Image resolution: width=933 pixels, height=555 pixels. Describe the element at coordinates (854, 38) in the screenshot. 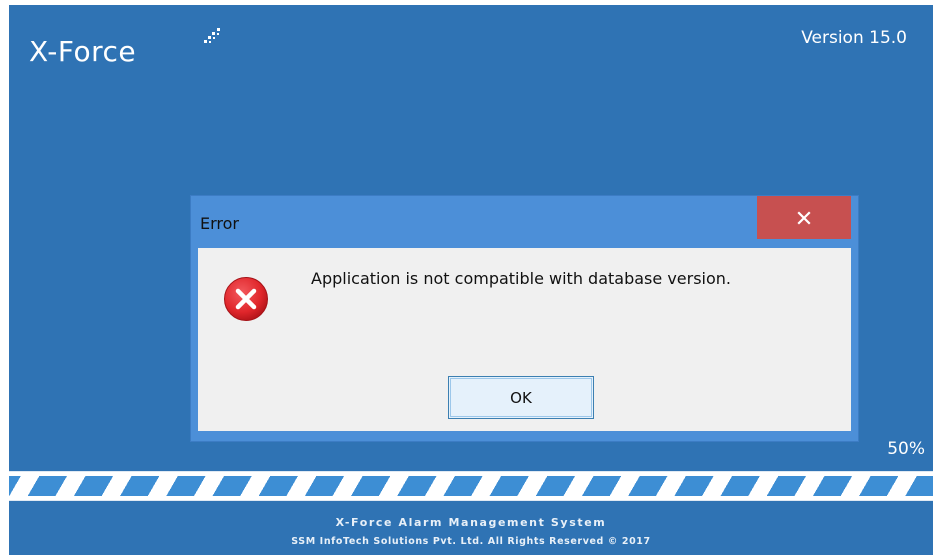

I see `version-label: Version 15.0` at that location.